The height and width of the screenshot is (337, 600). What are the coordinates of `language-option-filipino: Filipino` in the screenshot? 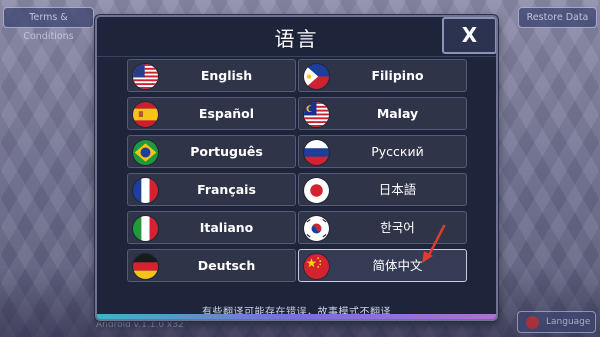 It's located at (382, 75).